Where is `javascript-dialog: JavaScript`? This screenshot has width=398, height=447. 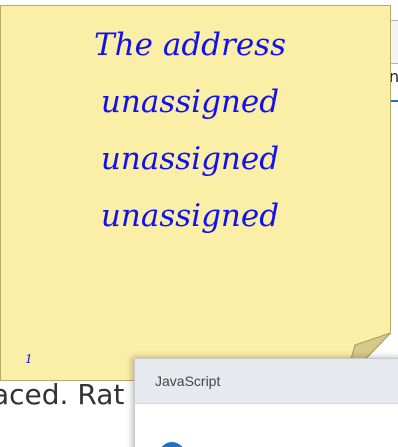 javascript-dialog: JavaScript is located at coordinates (266, 402).